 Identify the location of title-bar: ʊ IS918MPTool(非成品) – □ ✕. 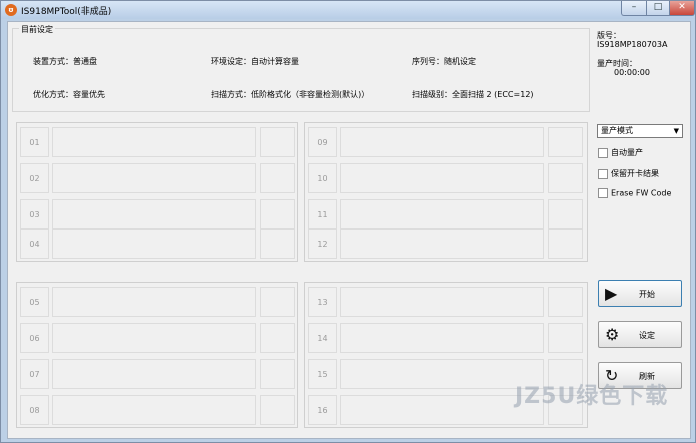
(348, 10).